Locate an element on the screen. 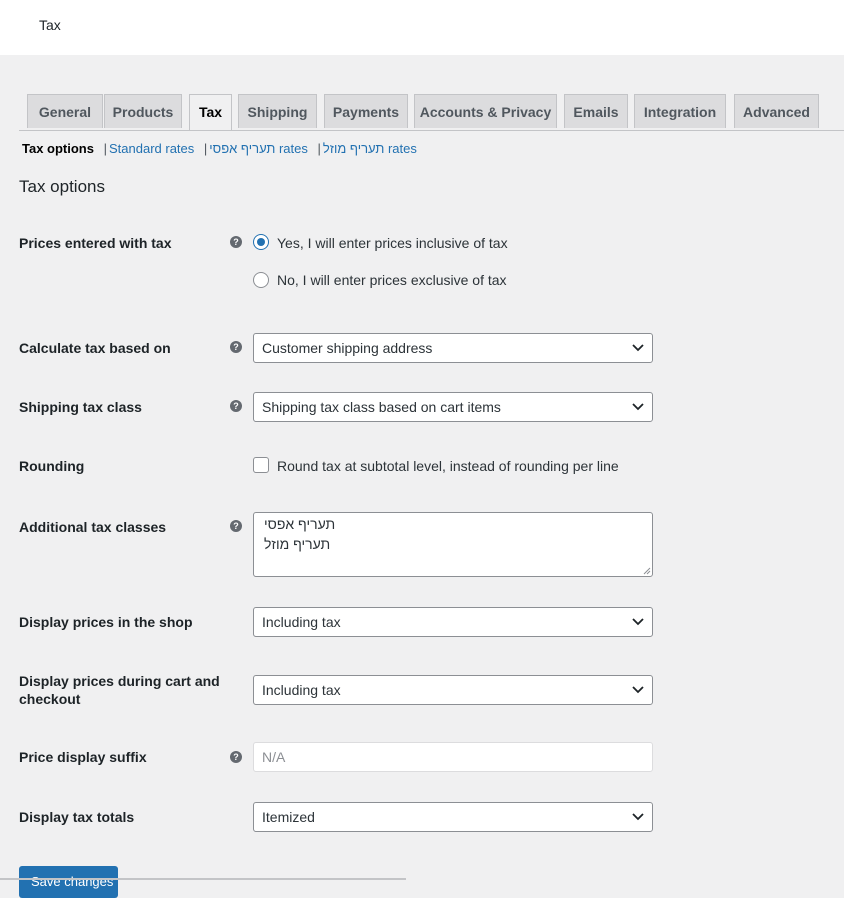 This screenshot has width=844, height=898. page-title: Tax is located at coordinates (50, 25).